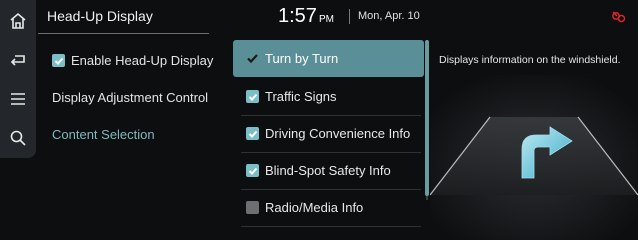  I want to click on menu-content-selection: Content Selection, so click(103, 134).